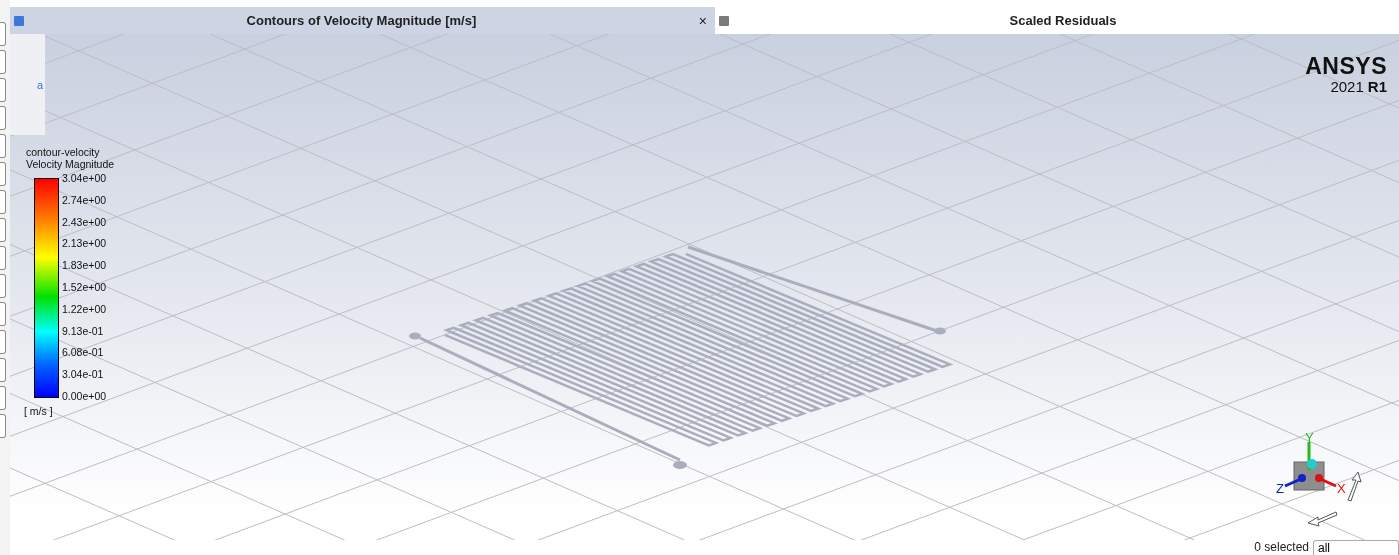 This screenshot has width=1399, height=555. What do you see at coordinates (1063, 20) in the screenshot?
I see `tab-title: Scaled Residuals` at bounding box center [1063, 20].